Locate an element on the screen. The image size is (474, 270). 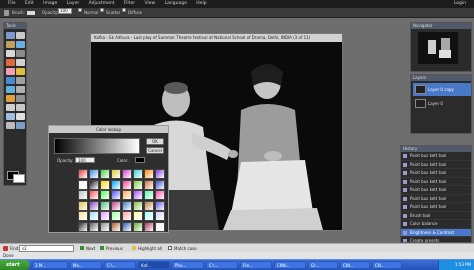
menu-language: Language is located at coordinates (176, 4).